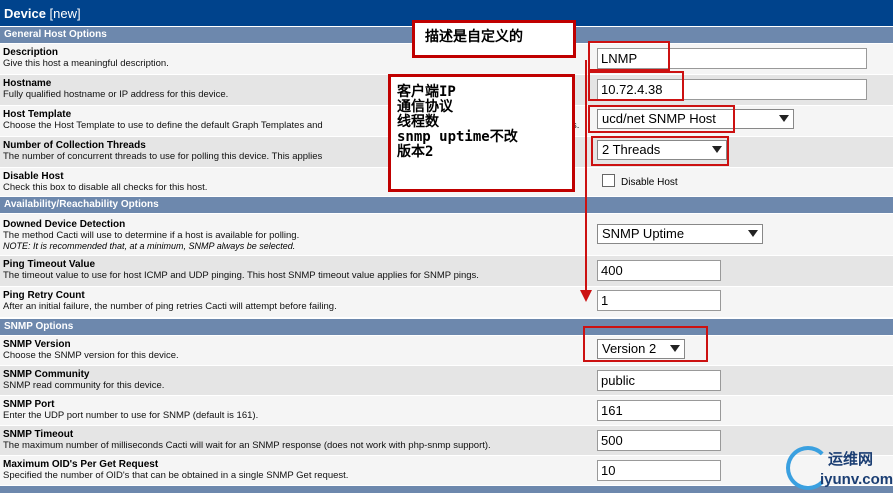 This screenshot has height=493, width=893. I want to click on page-title: Device, so click(25, 13).